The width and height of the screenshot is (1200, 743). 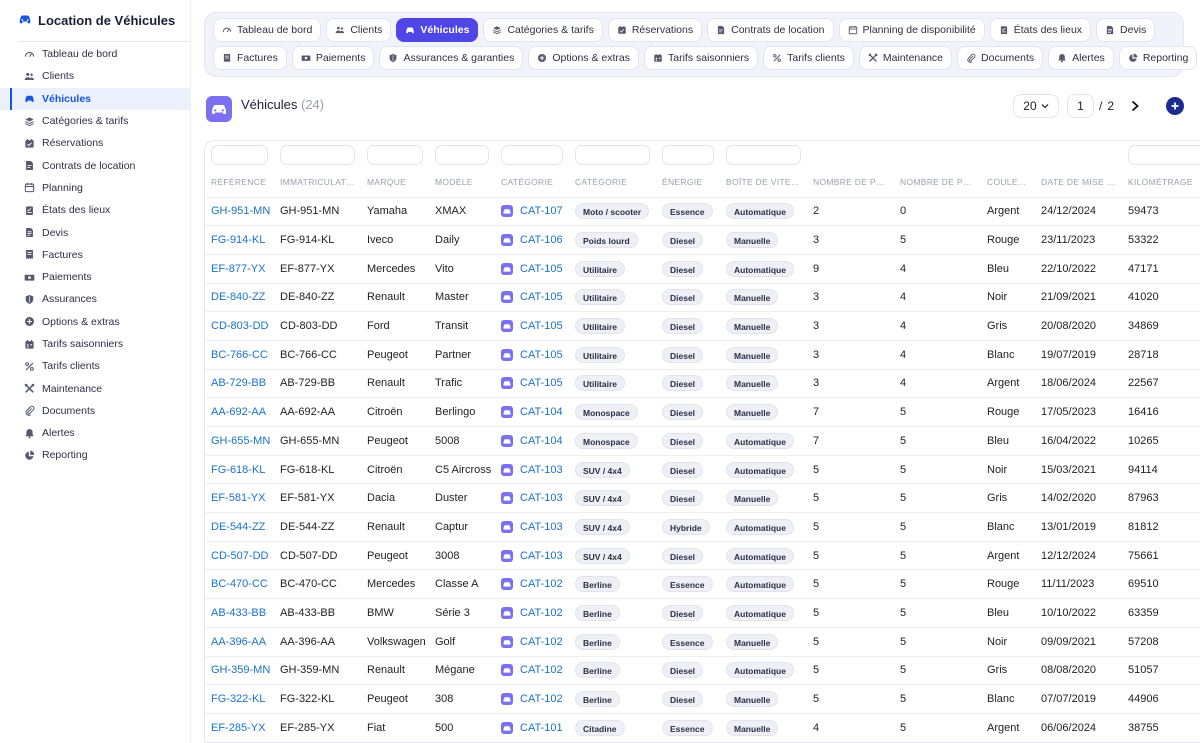 I want to click on reference-link: GH-359-MN, so click(x=240, y=670).